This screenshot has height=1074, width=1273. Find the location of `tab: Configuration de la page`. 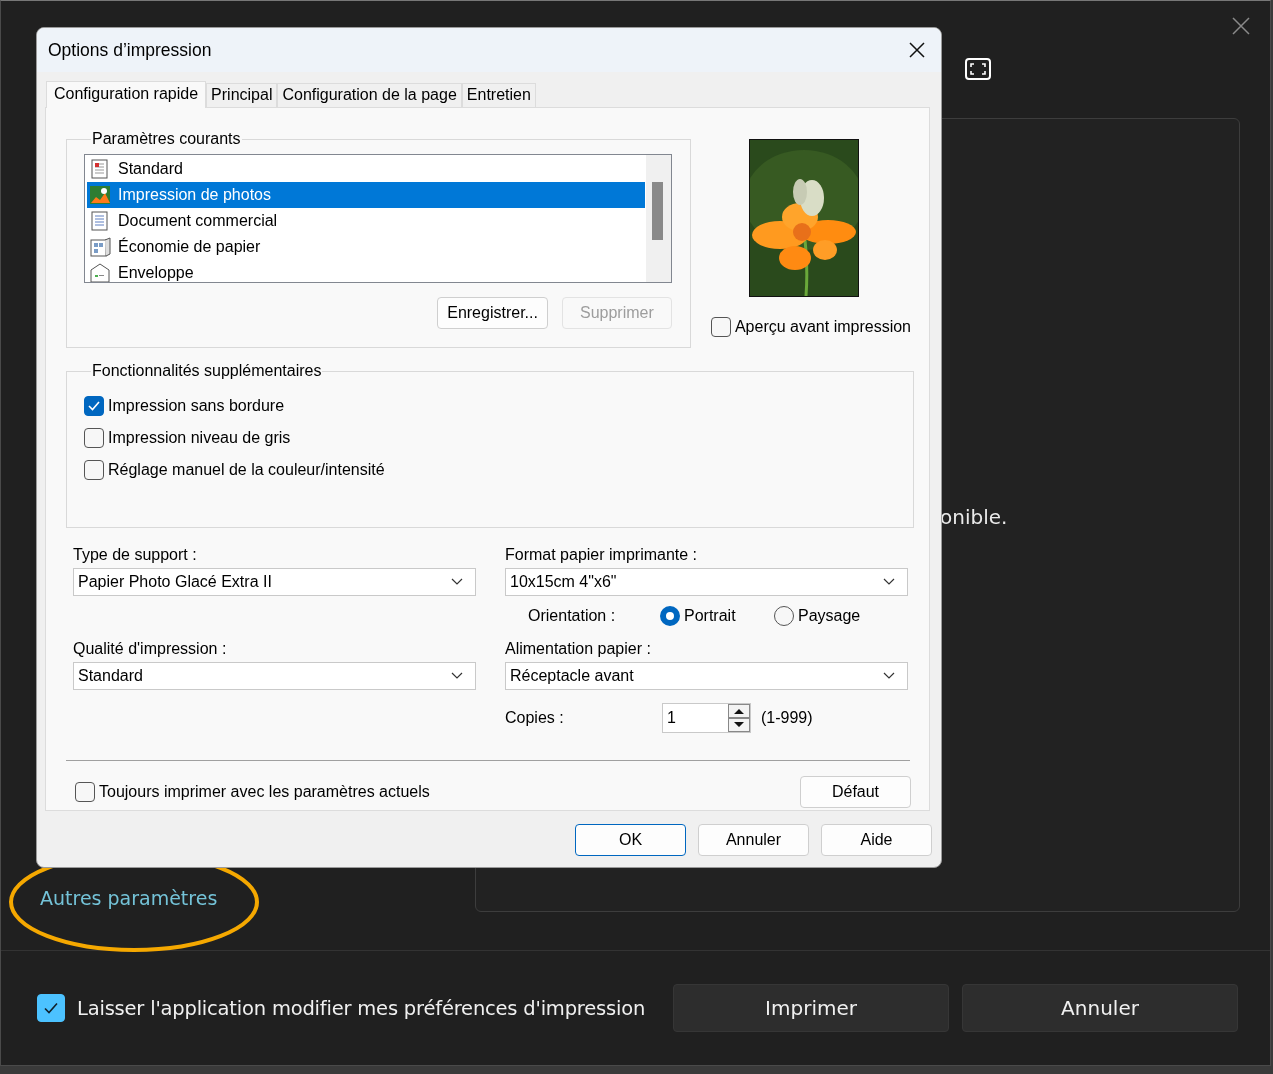

tab: Configuration de la page is located at coordinates (369, 95).